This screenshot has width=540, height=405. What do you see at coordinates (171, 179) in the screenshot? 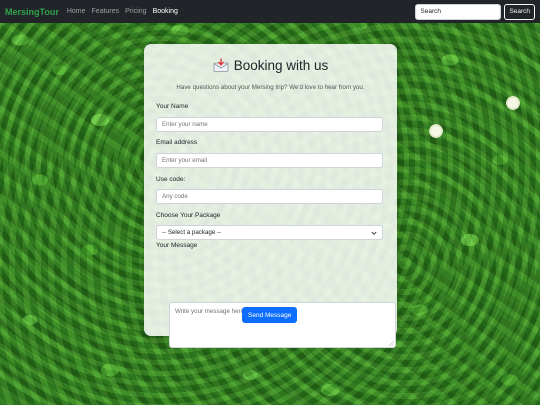
I see `code-label: Use code:` at bounding box center [171, 179].